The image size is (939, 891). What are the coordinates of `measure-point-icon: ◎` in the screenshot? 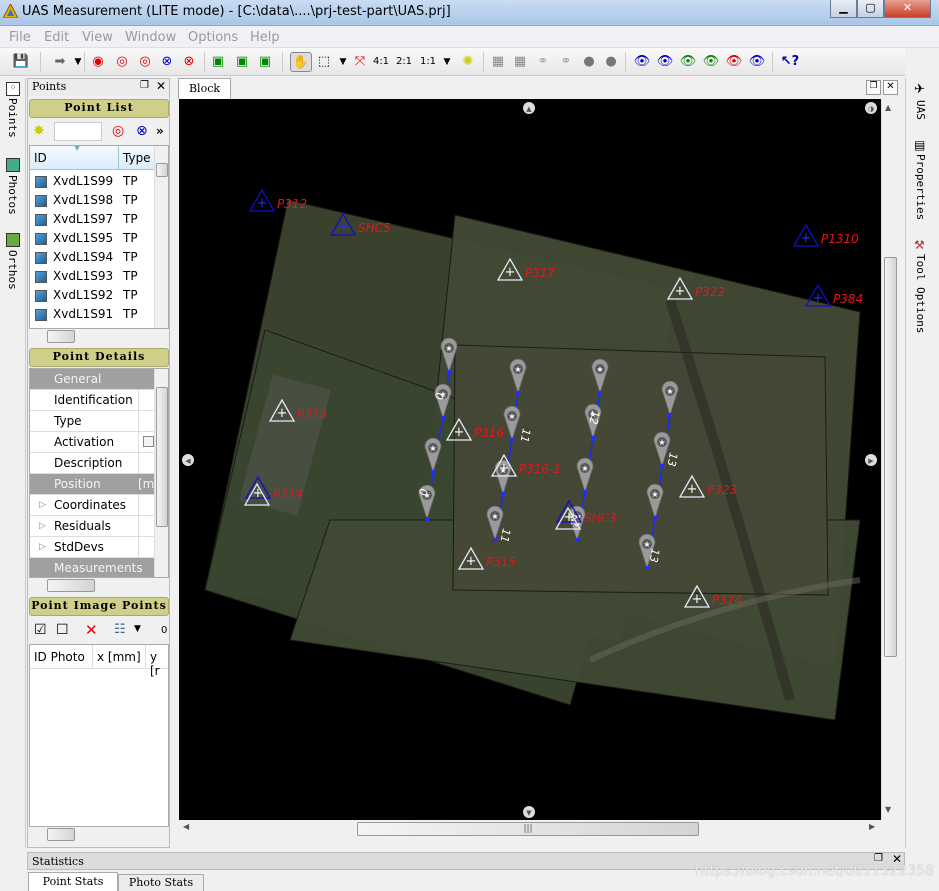 It's located at (122, 62).